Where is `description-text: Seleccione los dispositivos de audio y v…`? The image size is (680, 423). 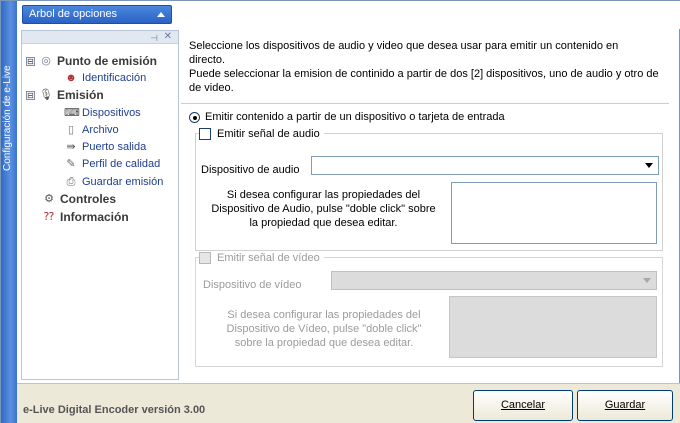 description-text: Seleccione los dispositivos de audio y v… is located at coordinates (424, 67).